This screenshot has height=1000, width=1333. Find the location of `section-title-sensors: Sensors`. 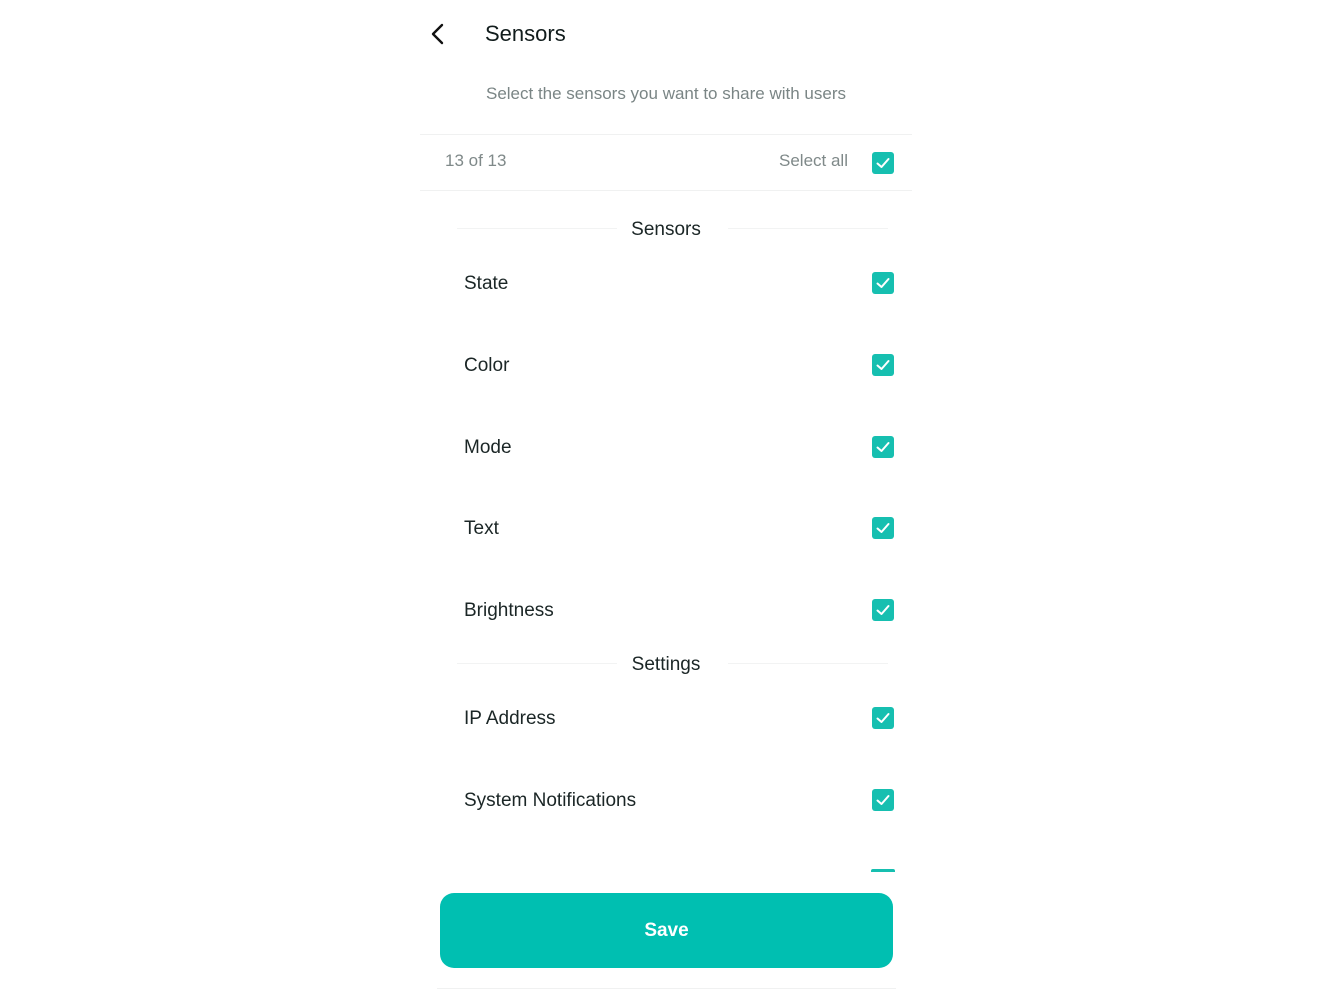

section-title-sensors: Sensors is located at coordinates (666, 229).